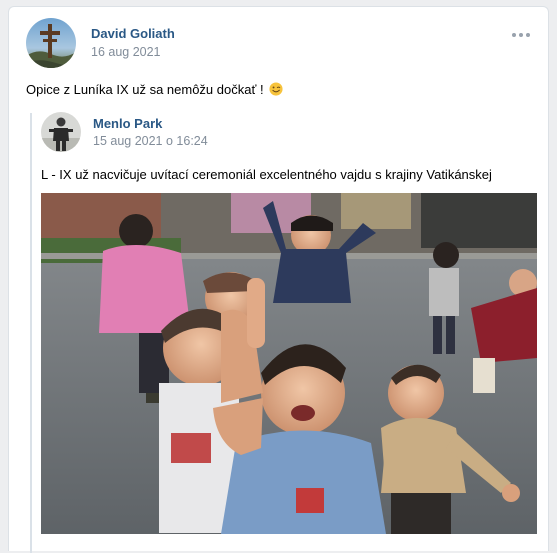 The width and height of the screenshot is (557, 553). Describe the element at coordinates (276, 89) in the screenshot. I see `winking-face-emoji` at that location.